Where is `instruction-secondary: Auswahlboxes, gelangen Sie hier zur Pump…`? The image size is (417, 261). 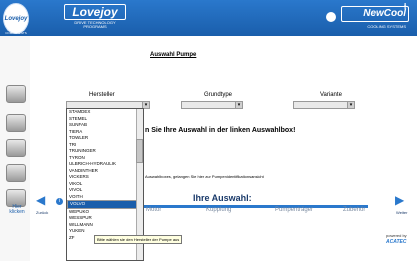 instruction-secondary: Auswahlboxes, gelangen Sie hier zur Pump… is located at coordinates (204, 176).